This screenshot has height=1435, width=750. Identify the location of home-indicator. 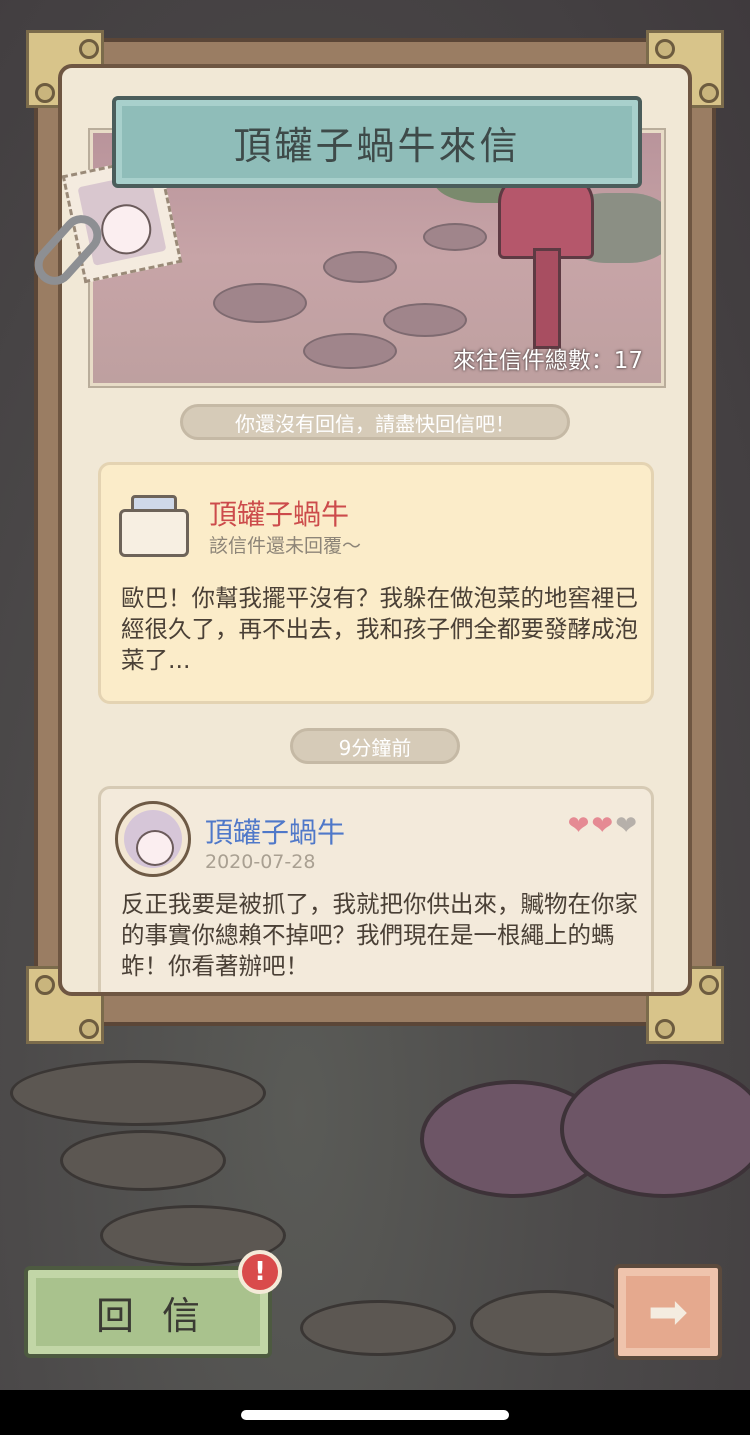
(375, 1415).